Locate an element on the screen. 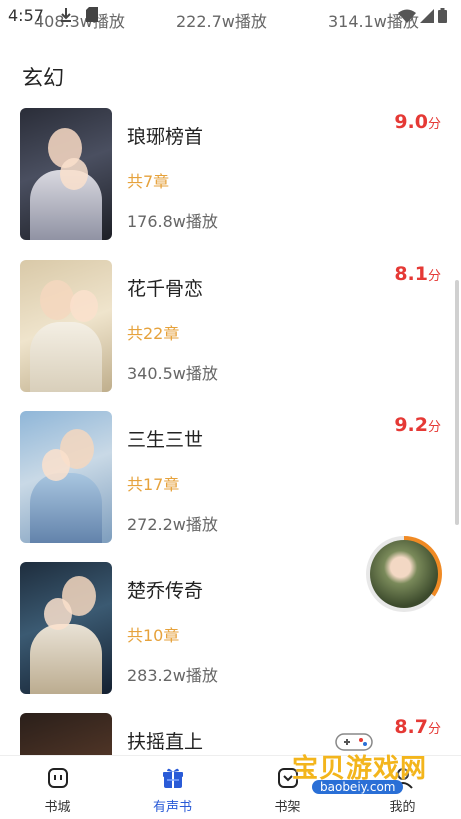  bookstore-icon is located at coordinates (58, 778).